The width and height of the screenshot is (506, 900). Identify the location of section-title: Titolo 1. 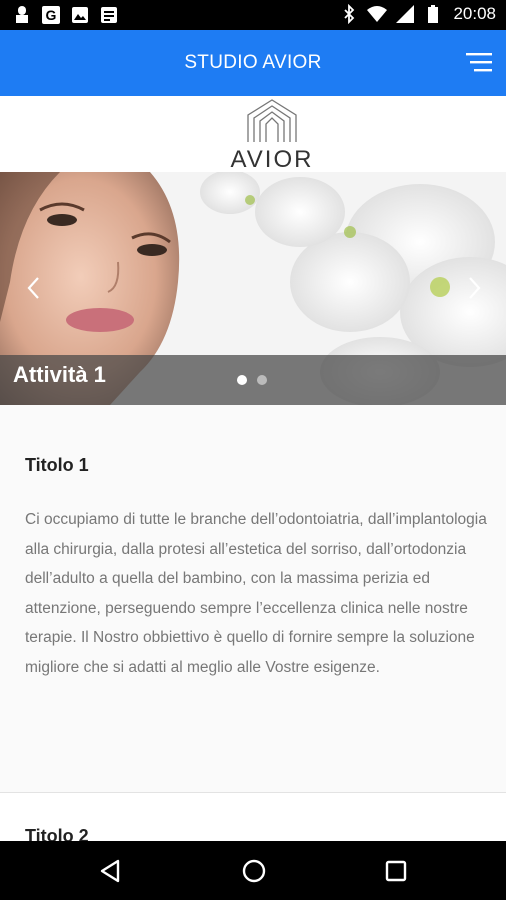
(57, 465).